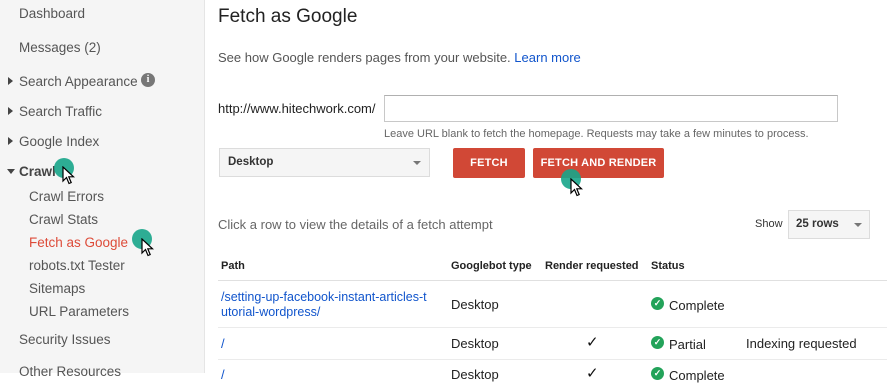  What do you see at coordinates (801, 343) in the screenshot?
I see `row-indexing-status: Indexing requested` at bounding box center [801, 343].